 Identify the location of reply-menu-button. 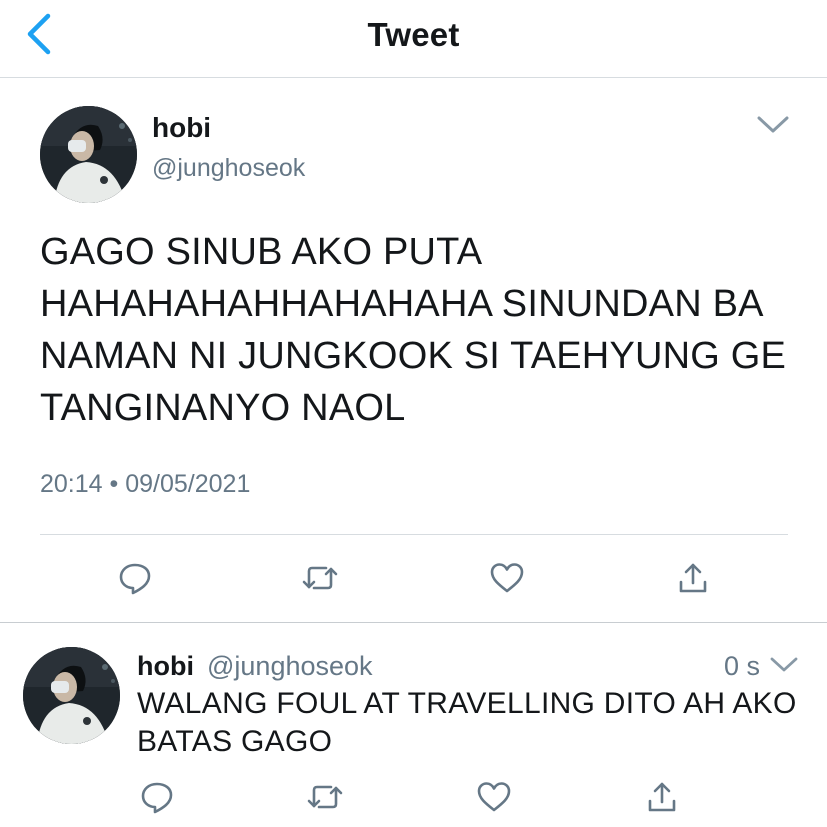
(784, 665).